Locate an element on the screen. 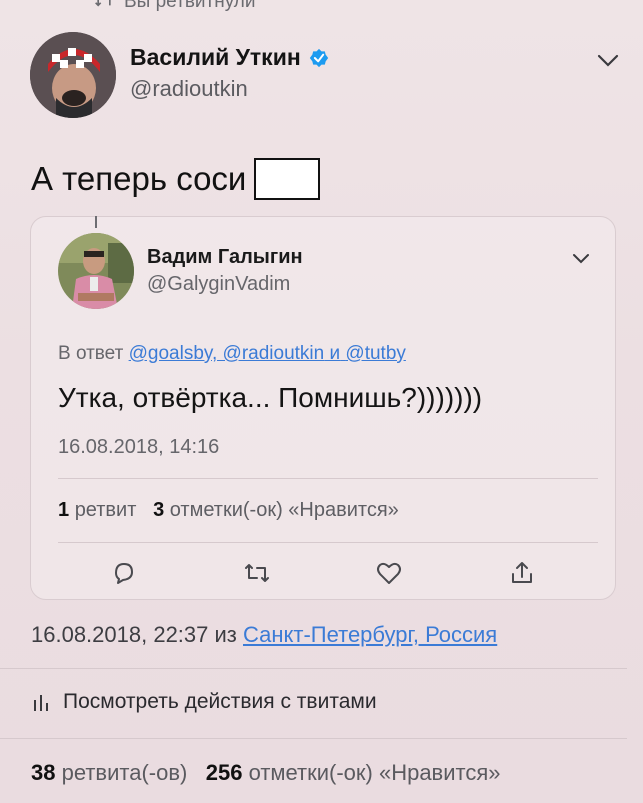 This screenshot has width=643, height=803. likes-stat: 256 отметки(-ок) «Нравится» is located at coordinates (353, 772).